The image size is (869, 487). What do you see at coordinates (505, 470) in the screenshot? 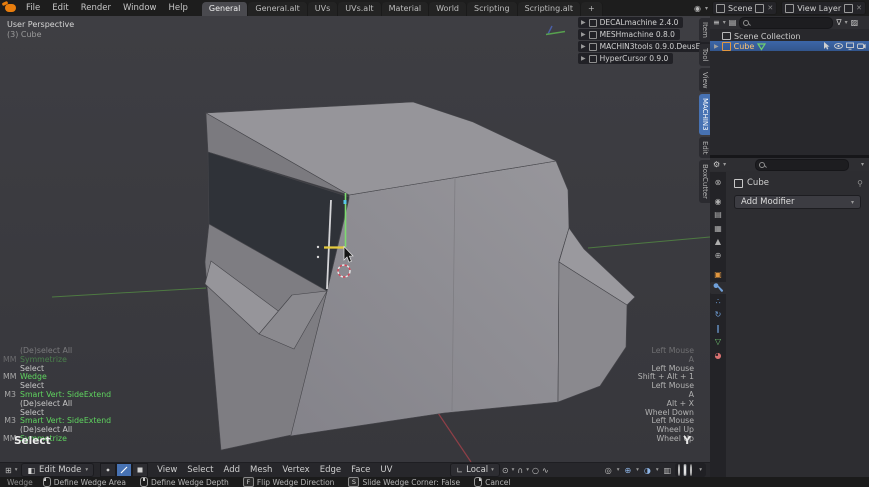
I see `pivot-point-icon: ⊙` at bounding box center [505, 470].